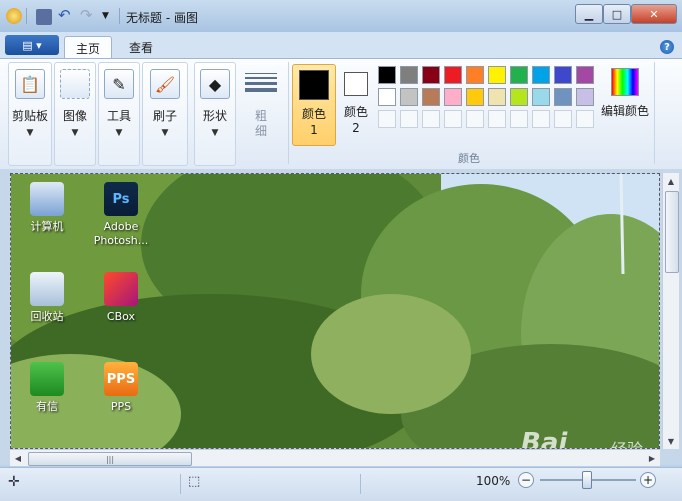 Image resolution: width=682 pixels, height=501 pixels. What do you see at coordinates (356, 84) in the screenshot?
I see `color2-swatch` at bounding box center [356, 84].